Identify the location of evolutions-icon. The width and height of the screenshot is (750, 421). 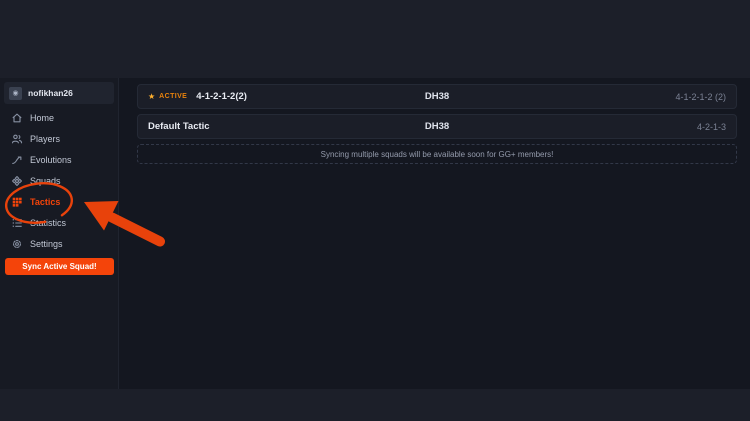
(17, 159).